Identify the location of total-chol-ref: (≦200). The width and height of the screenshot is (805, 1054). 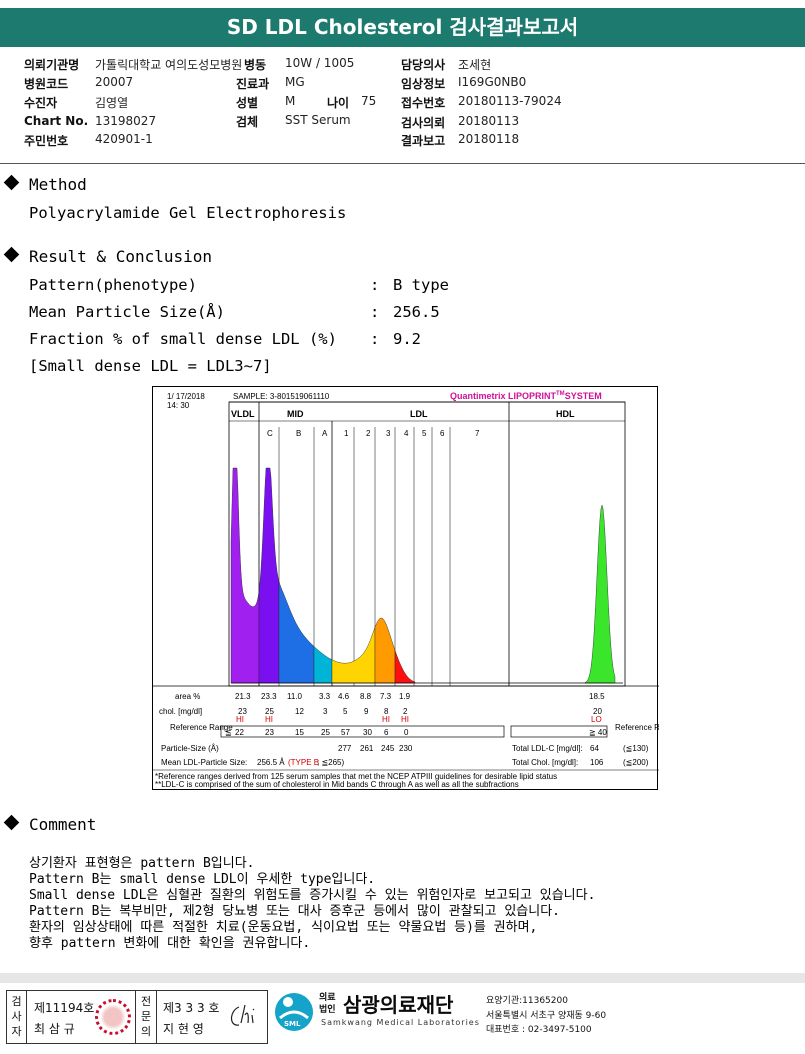
(636, 762).